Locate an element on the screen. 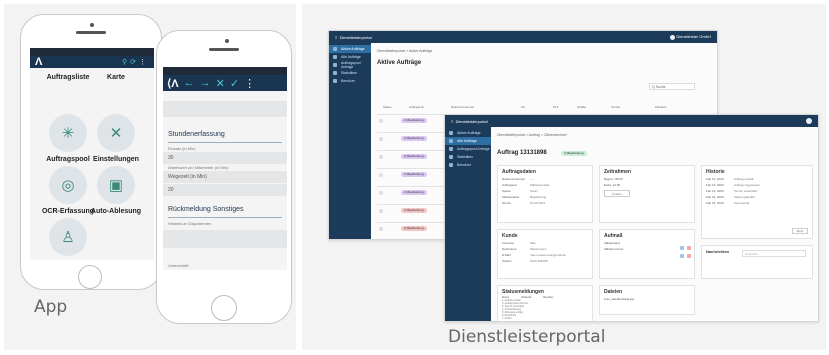 The image size is (829, 355). column-header: Zeitraum is located at coordinates (661, 107).